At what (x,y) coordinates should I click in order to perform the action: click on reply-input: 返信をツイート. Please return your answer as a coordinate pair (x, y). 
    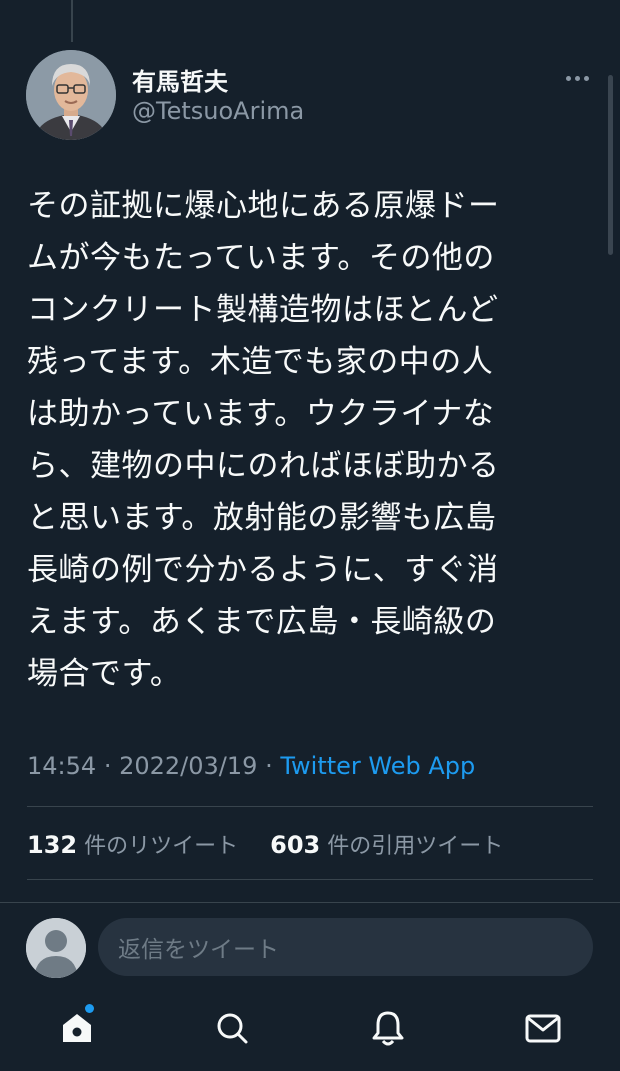
    Looking at the image, I should click on (345, 947).